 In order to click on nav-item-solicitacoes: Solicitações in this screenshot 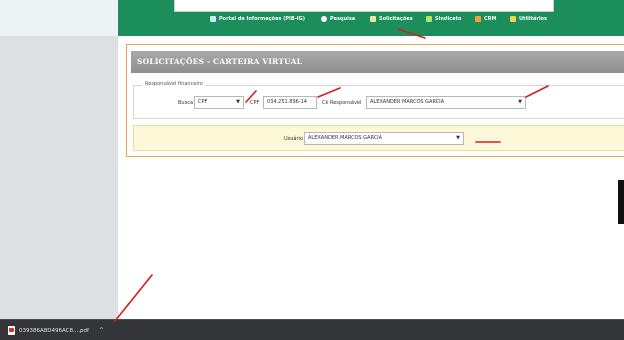, I will do `click(391, 19)`.